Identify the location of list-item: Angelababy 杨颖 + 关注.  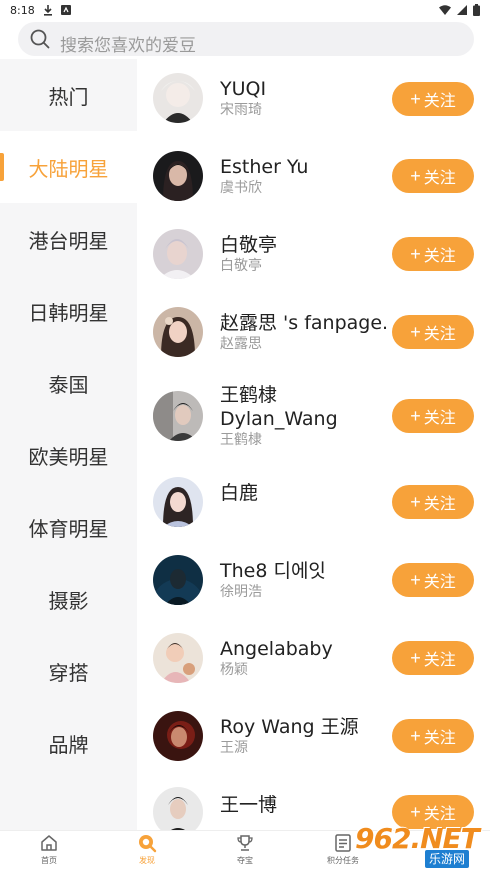
(313, 658).